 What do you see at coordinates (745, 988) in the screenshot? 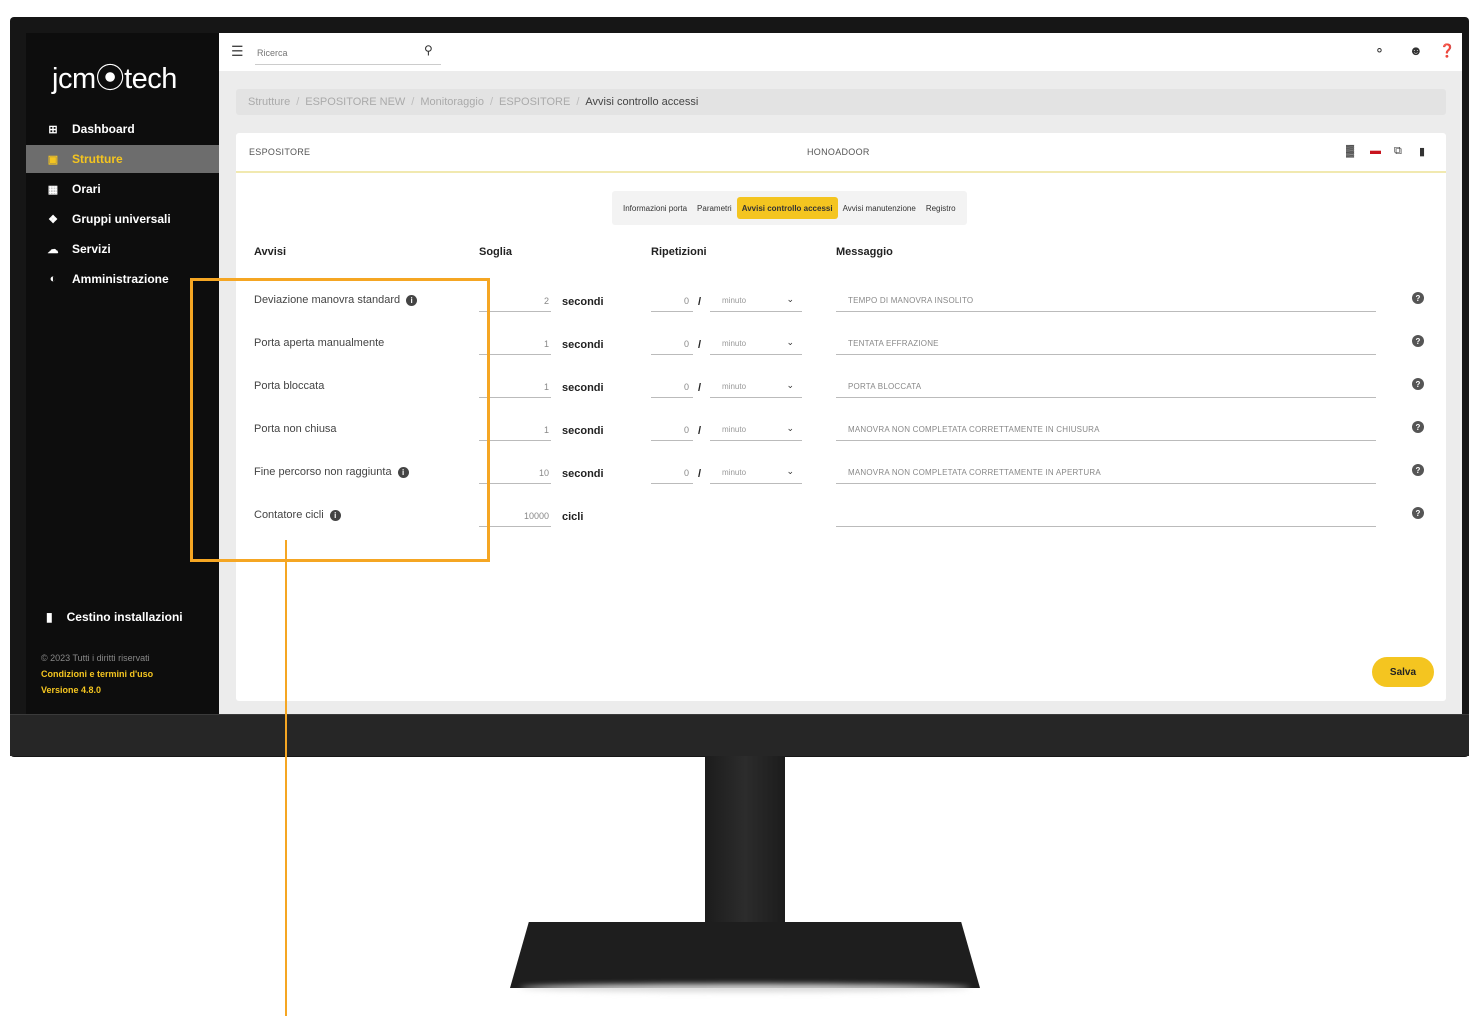
I see `monitor-stand-shadow` at bounding box center [745, 988].